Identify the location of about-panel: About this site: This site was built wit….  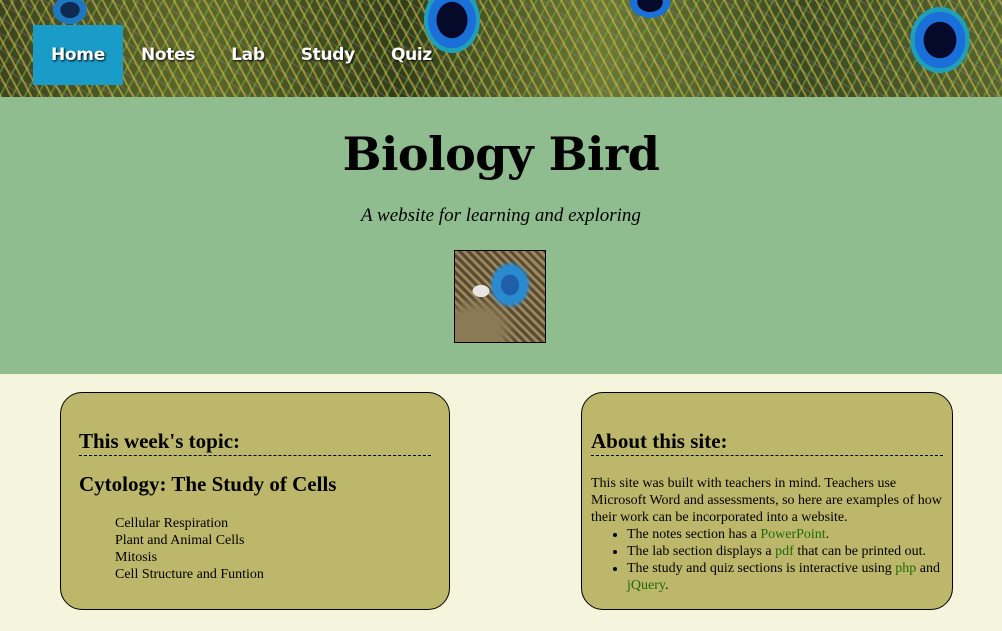
(767, 501).